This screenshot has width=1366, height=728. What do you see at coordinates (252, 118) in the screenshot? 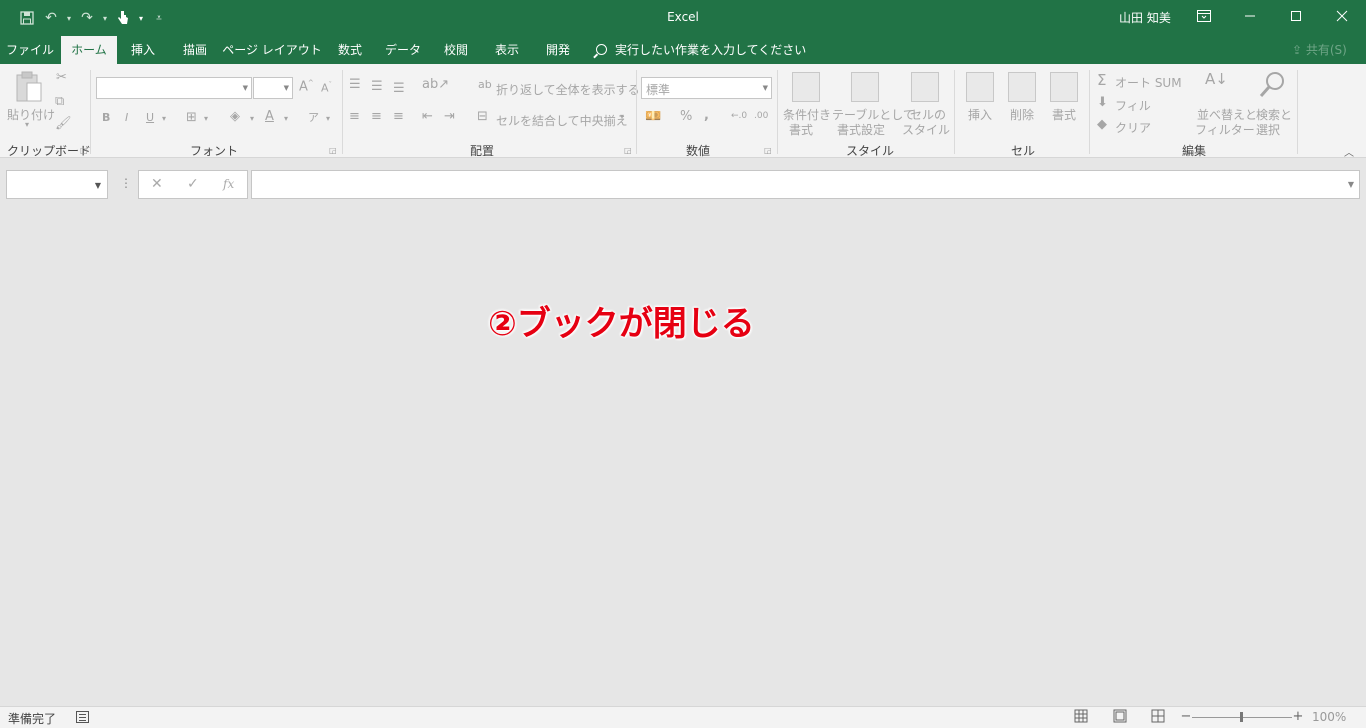
I see `fill-color-dropdown-icon: ▾` at bounding box center [252, 118].